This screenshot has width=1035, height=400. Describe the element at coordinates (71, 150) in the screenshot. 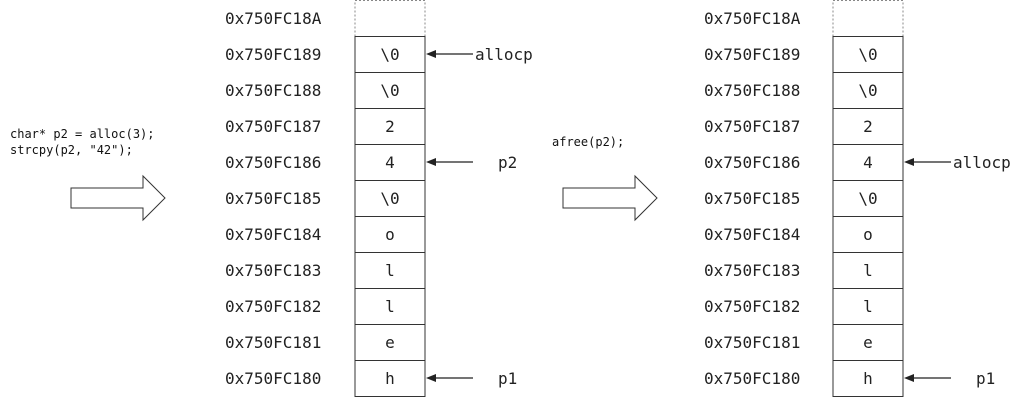

I see `code-line: strcpy(p2, "42");` at that location.